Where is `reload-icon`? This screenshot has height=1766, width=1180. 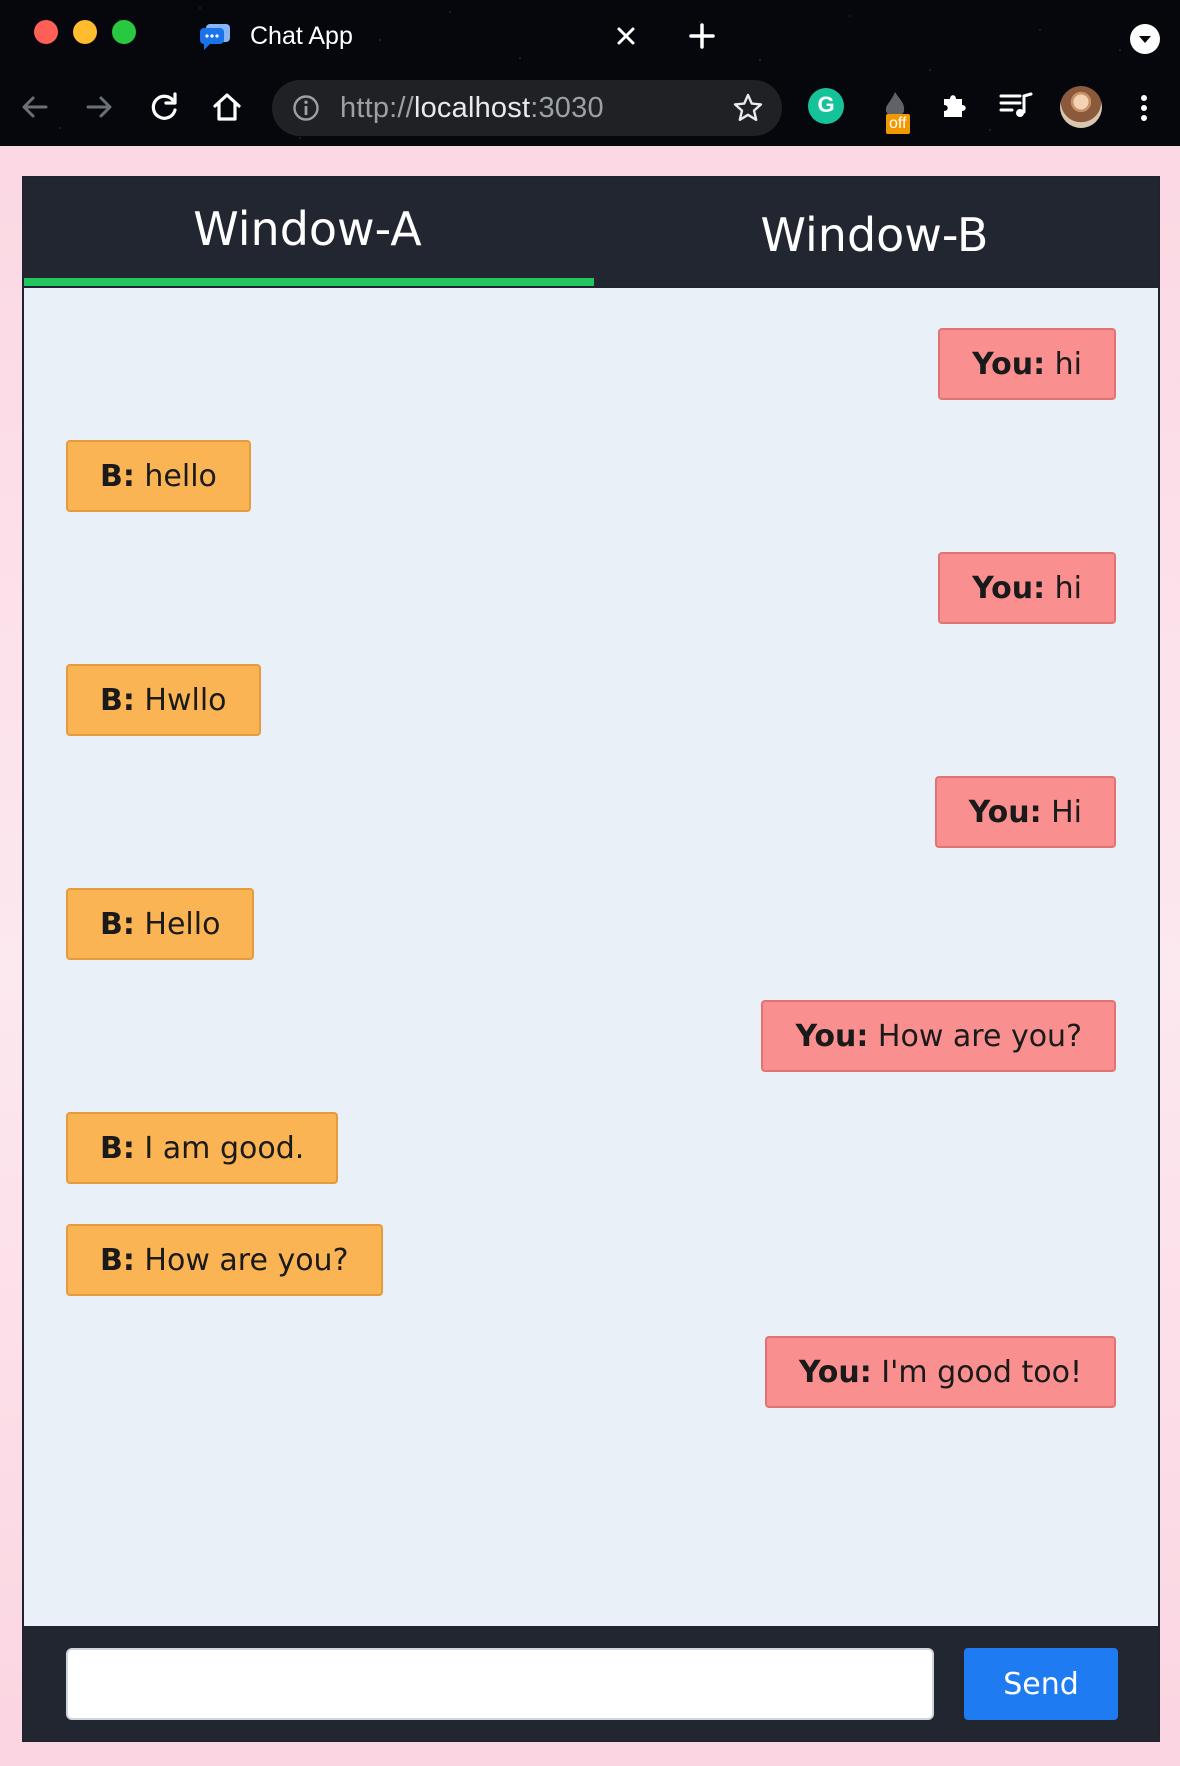 reload-icon is located at coordinates (165, 107).